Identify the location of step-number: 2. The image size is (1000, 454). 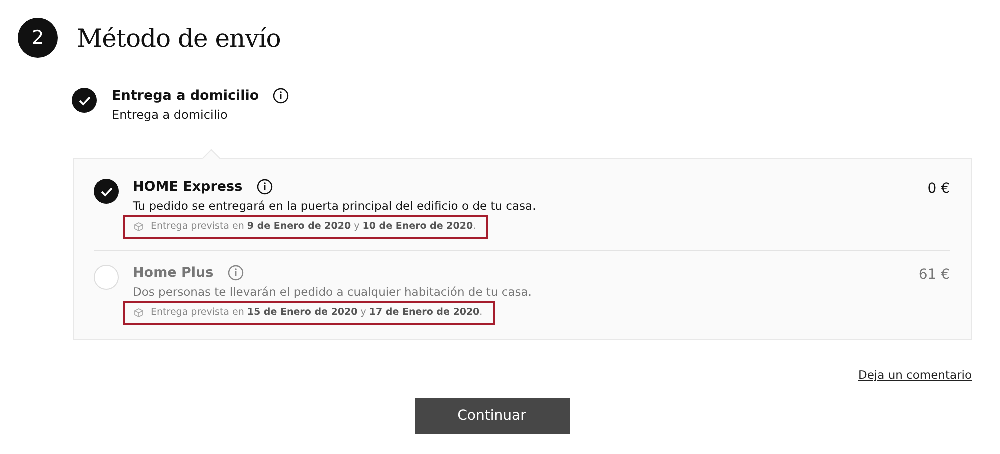
(38, 38).